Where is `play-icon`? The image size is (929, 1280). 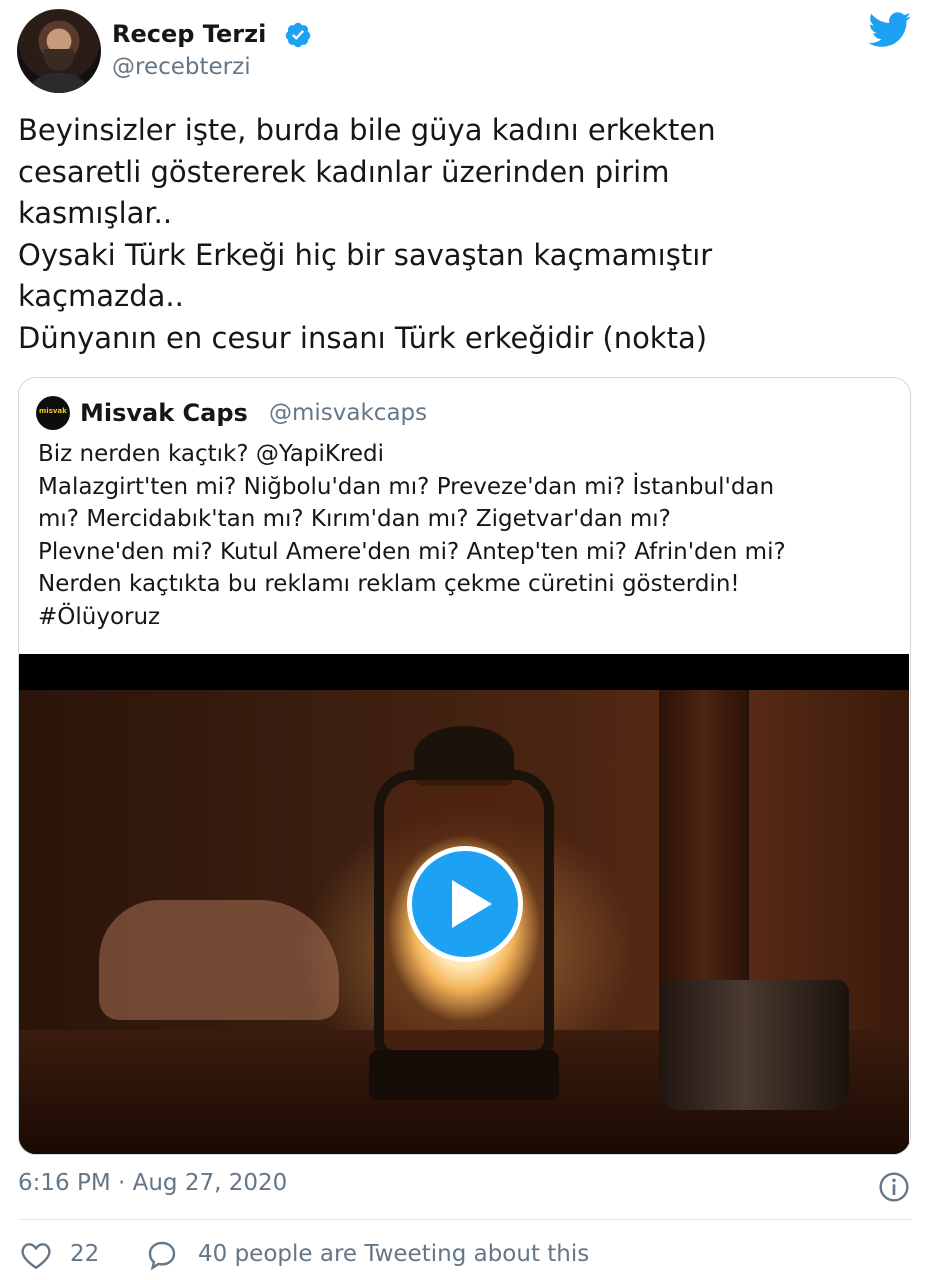 play-icon is located at coordinates (472, 904).